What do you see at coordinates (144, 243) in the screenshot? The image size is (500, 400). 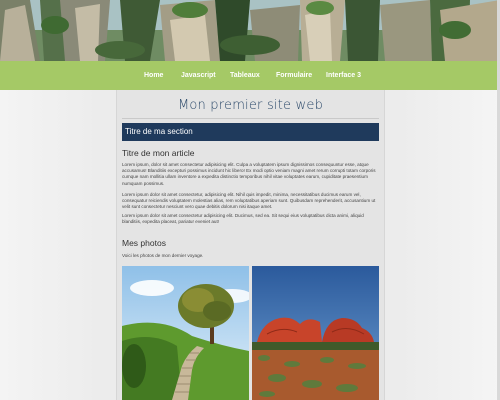 I see `photos-title: Mes photos` at bounding box center [144, 243].